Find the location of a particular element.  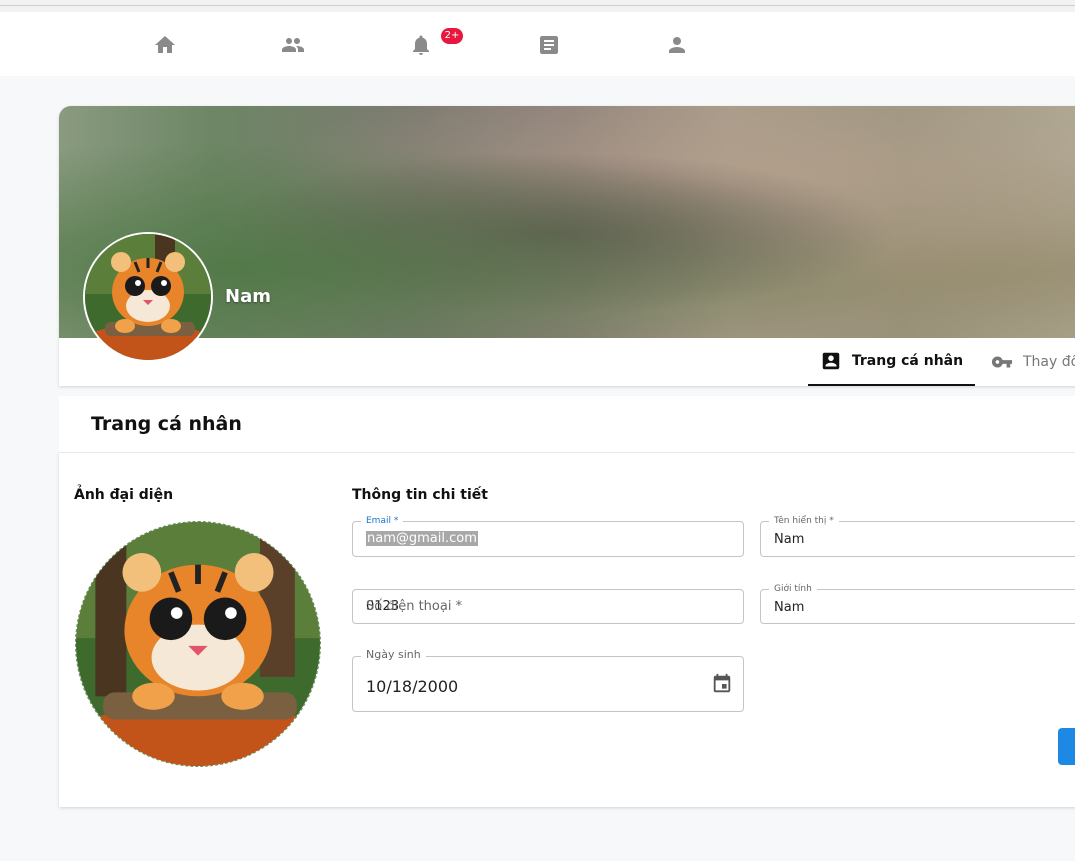

detail-heading: Thông tin chi tiết is located at coordinates (420, 495).